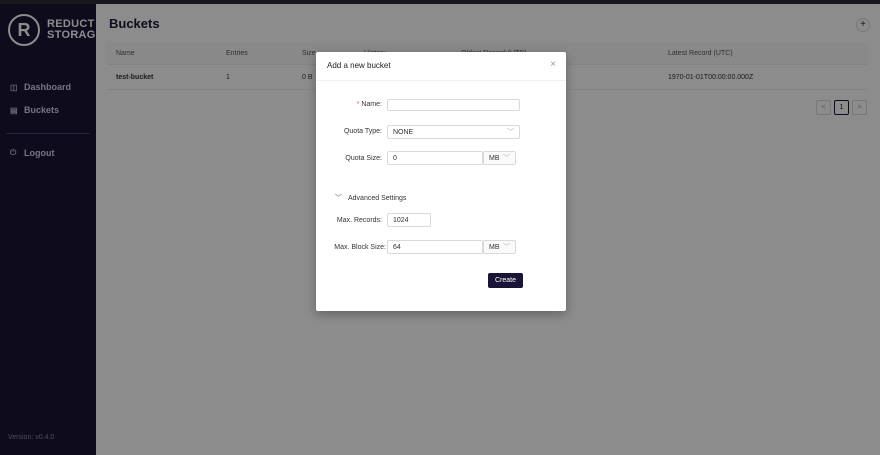 This screenshot has height=455, width=880. Describe the element at coordinates (377, 198) in the screenshot. I see `advanced-settings-label: Advanced Settings` at that location.